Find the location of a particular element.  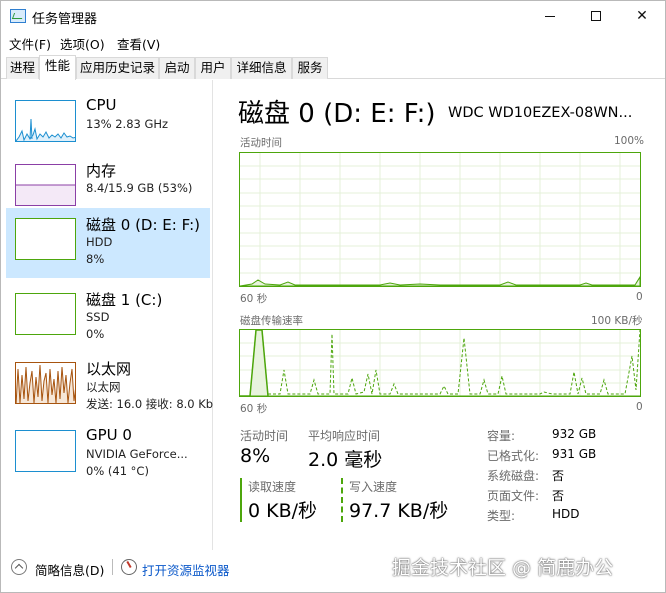

minimize-icon is located at coordinates (550, 16).